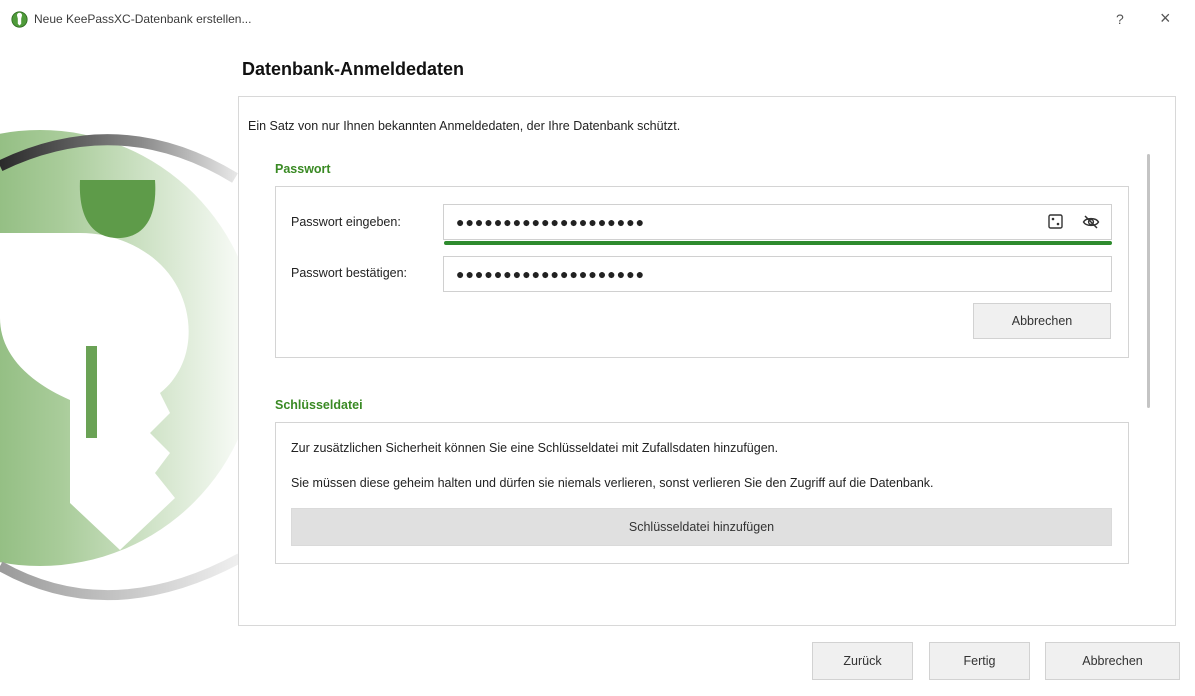  What do you see at coordinates (353, 69) in the screenshot?
I see `page-title: Datenbank-Anmeldedaten` at bounding box center [353, 69].